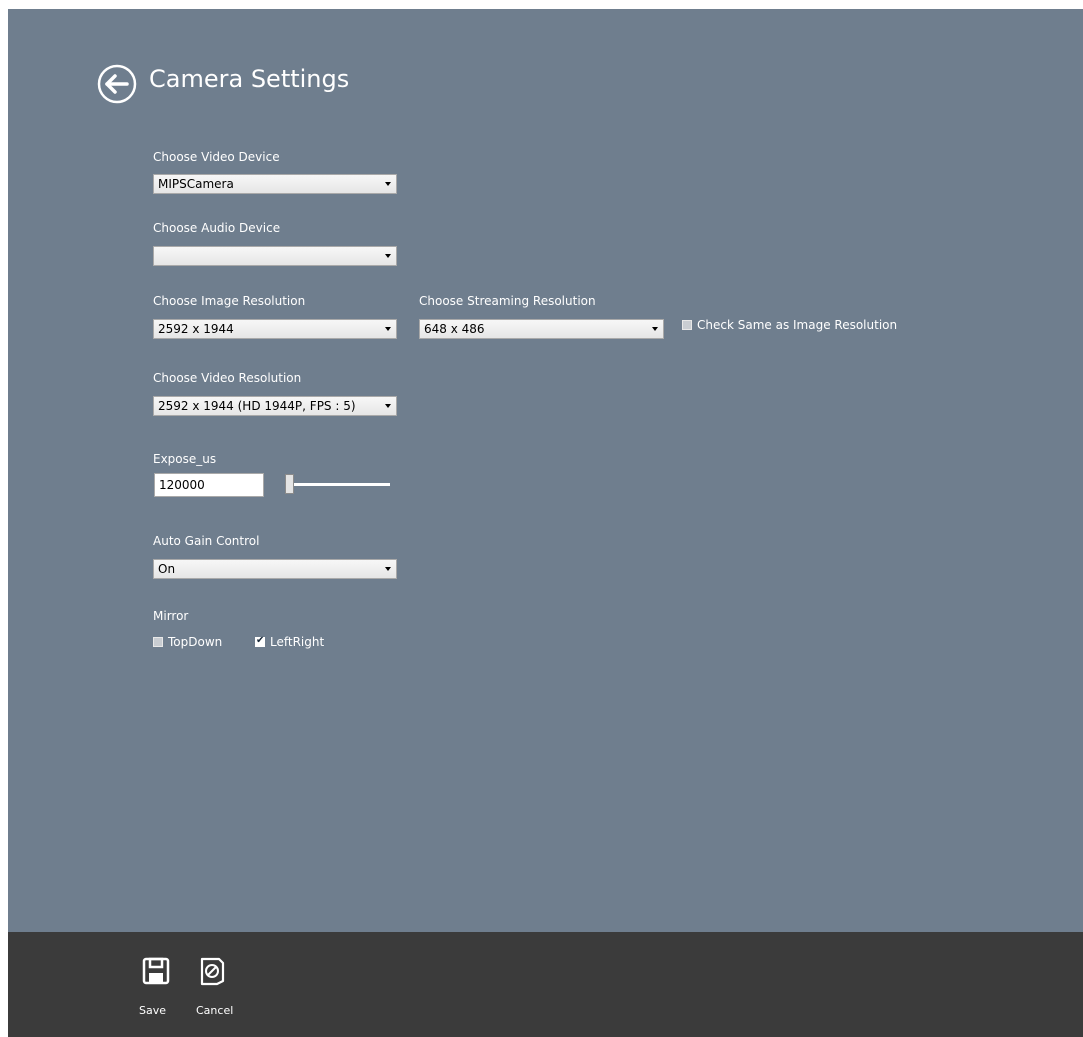 This screenshot has height=1037, width=1083. Describe the element at coordinates (275, 184) in the screenshot. I see `video-device-select: MIPSCamera` at that location.